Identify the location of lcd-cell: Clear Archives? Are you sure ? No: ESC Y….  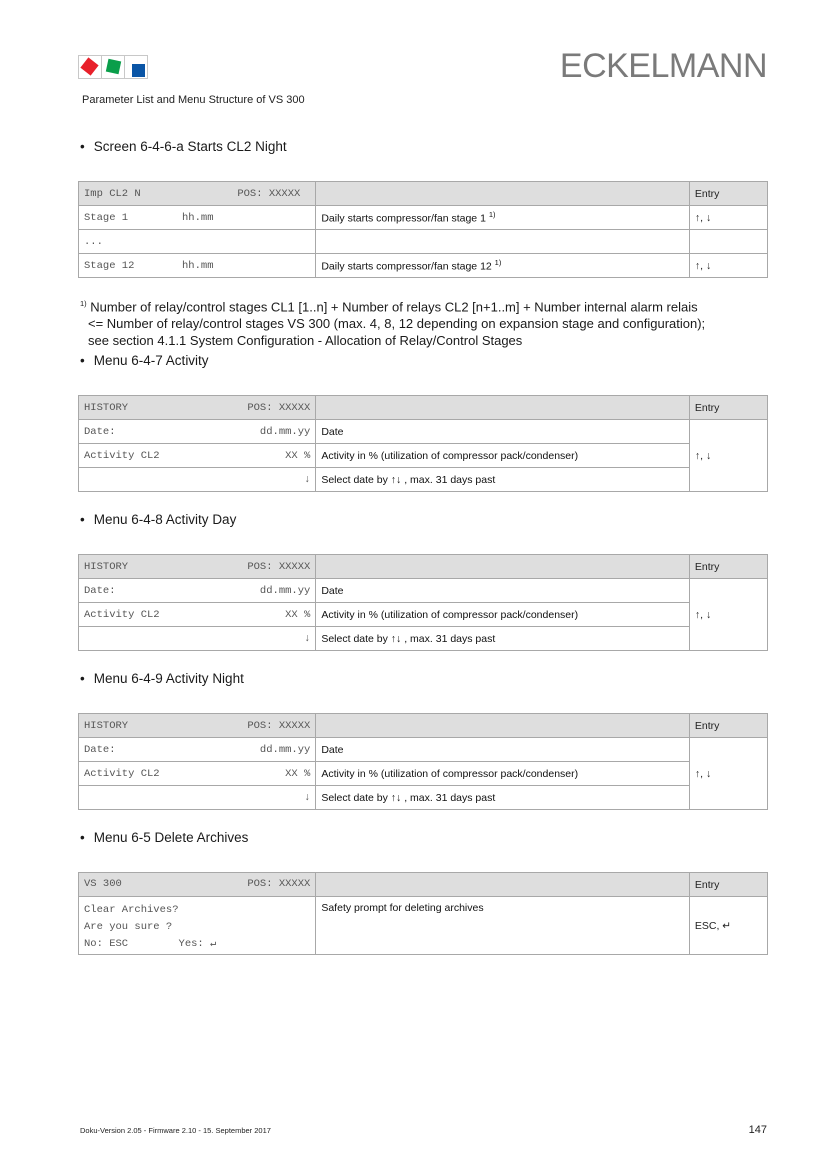
(197, 925).